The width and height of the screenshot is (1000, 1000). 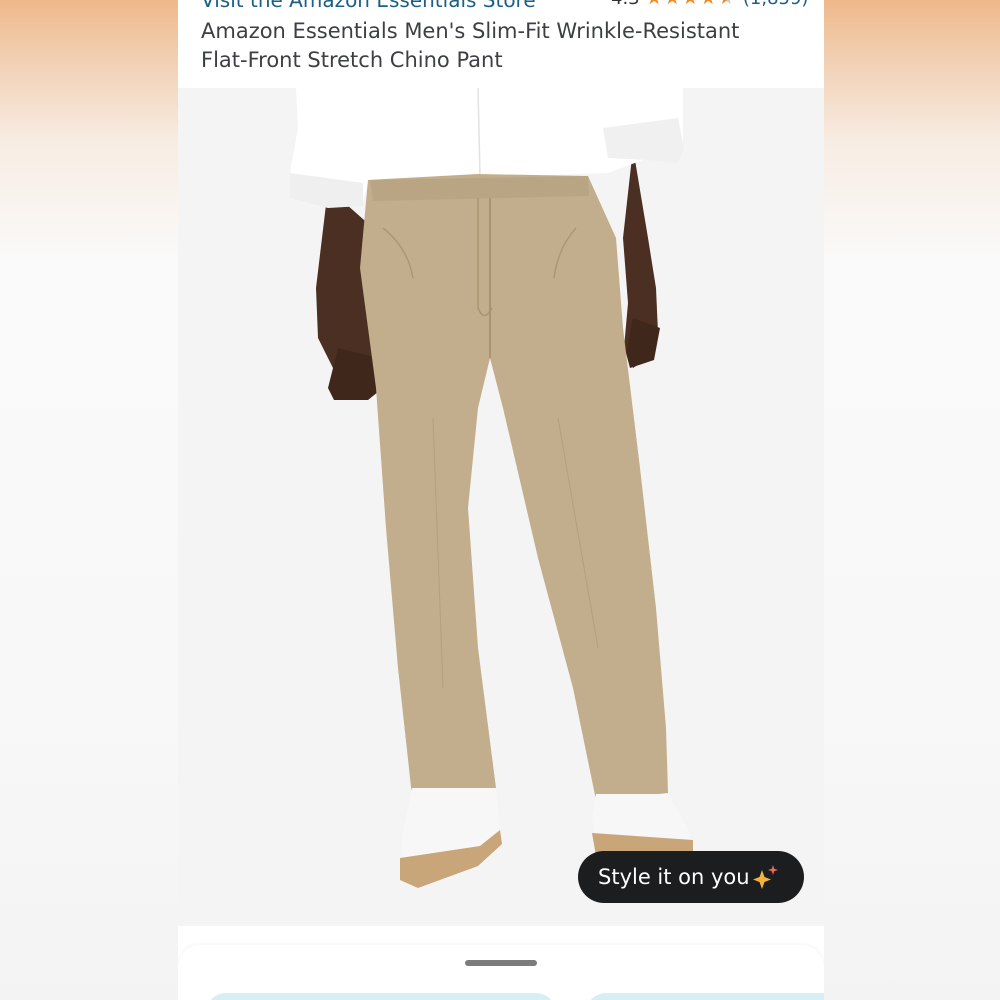 I want to click on store-link: Visit the Amazon Essentials Store, so click(x=368, y=6).